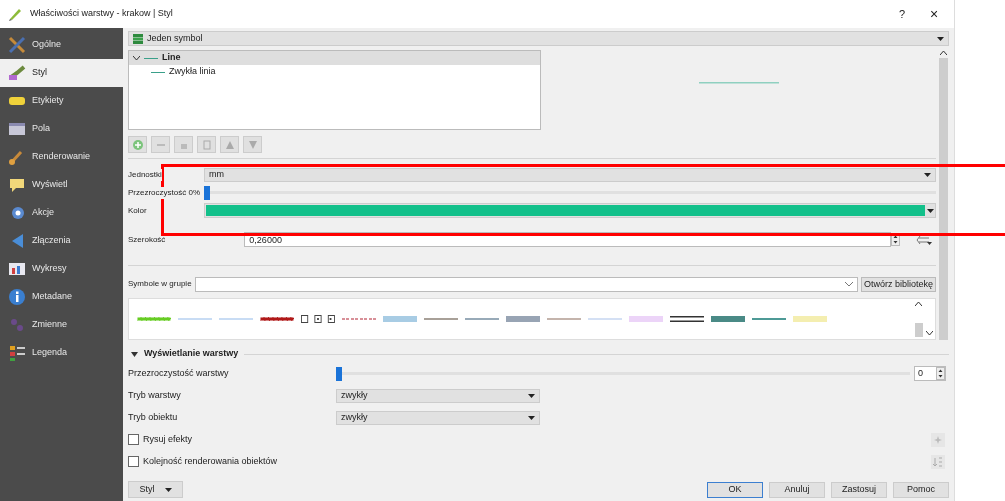 Image resolution: width=1005 pixels, height=501 pixels. What do you see at coordinates (529, 461) in the screenshot?
I see `checkbox: Kolejność renderowania obiektów` at bounding box center [529, 461].